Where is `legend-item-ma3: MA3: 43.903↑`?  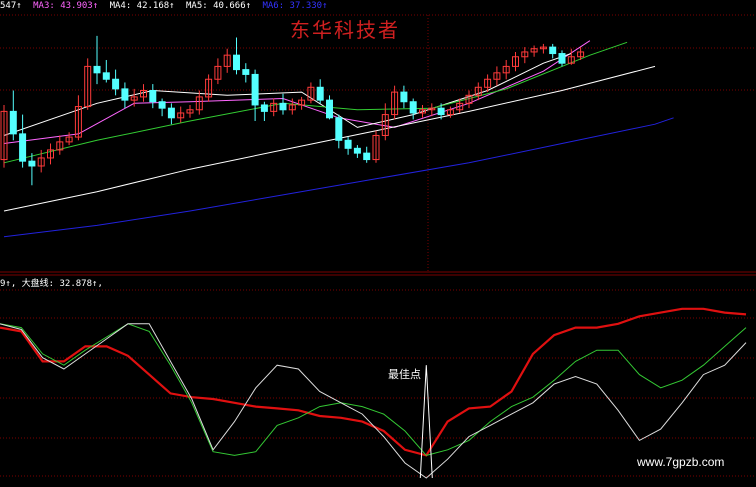 legend-item-ma3: MA3: 43.903↑ is located at coordinates (66, 6).